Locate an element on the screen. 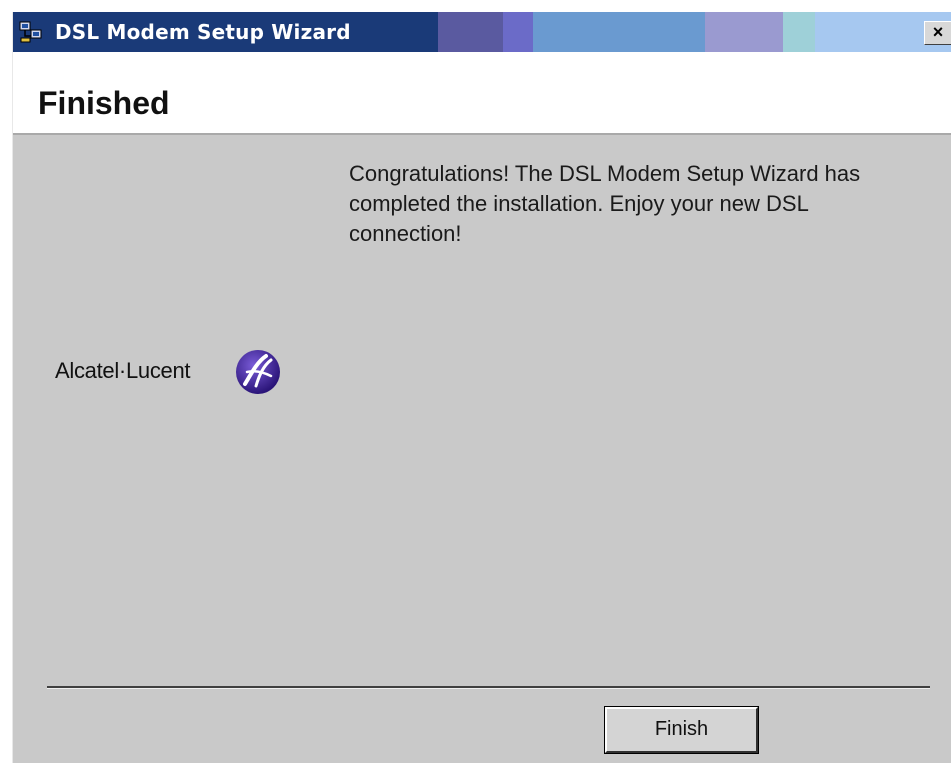  alcatel-lucent-logo-icon is located at coordinates (258, 372).